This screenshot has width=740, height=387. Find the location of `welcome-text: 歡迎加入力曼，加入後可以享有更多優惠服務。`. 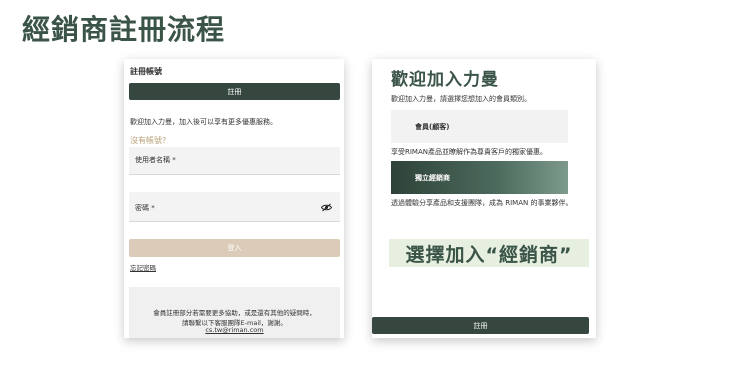

welcome-text: 歡迎加入力曼，加入後可以享有更多優惠服務。 is located at coordinates (203, 122).